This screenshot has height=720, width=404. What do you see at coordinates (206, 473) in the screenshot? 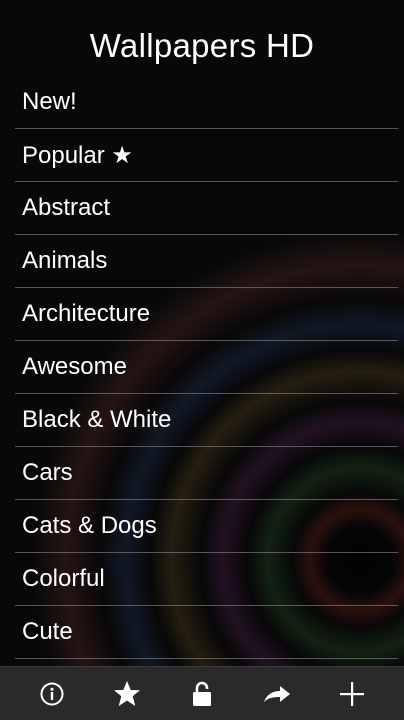
I see `category-item-cars: Cars` at bounding box center [206, 473].